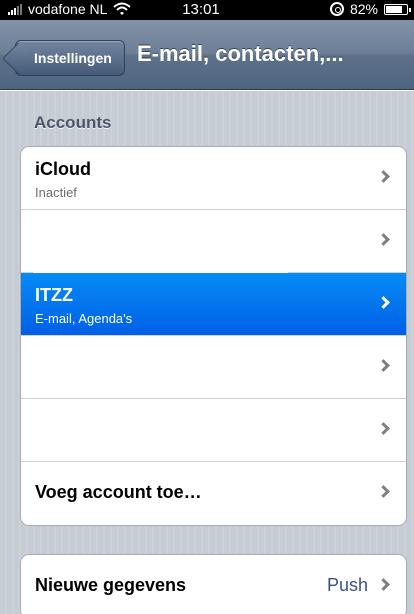 The width and height of the screenshot is (414, 614). What do you see at coordinates (63, 169) in the screenshot?
I see `account-title: iCloud` at bounding box center [63, 169].